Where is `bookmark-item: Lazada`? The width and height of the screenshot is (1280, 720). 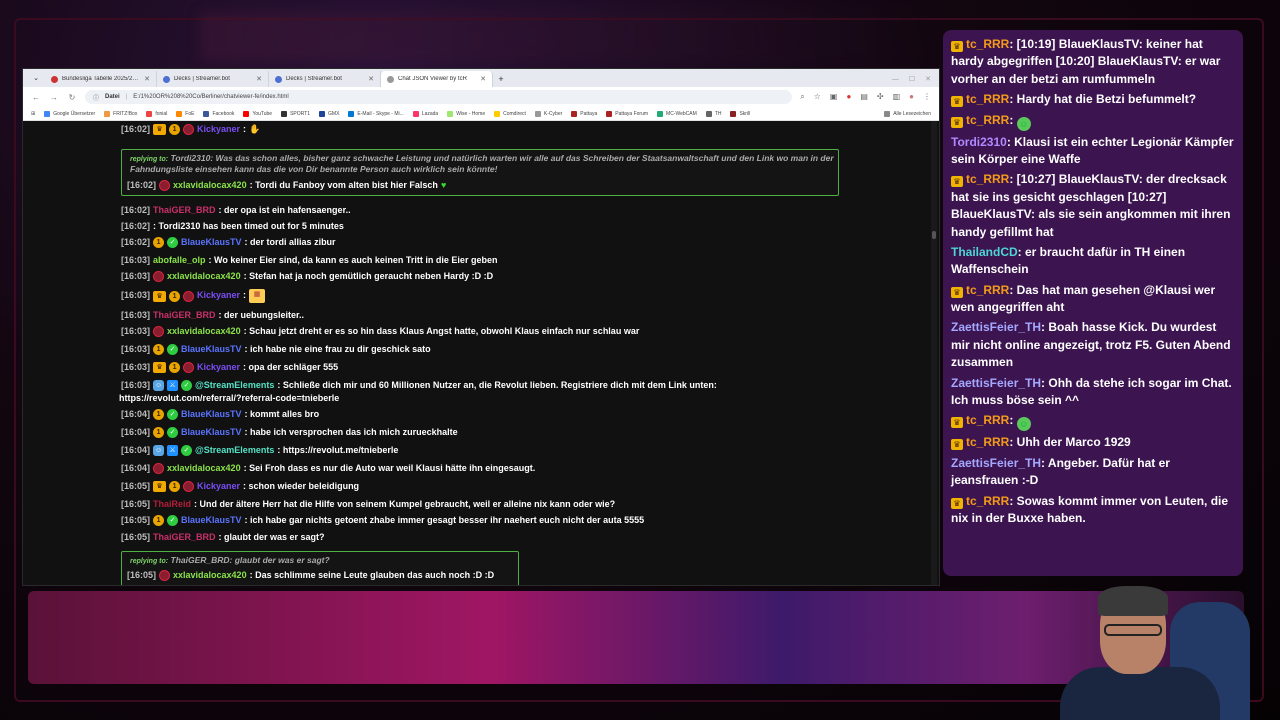 bookmark-item: Lazada is located at coordinates (425, 113).